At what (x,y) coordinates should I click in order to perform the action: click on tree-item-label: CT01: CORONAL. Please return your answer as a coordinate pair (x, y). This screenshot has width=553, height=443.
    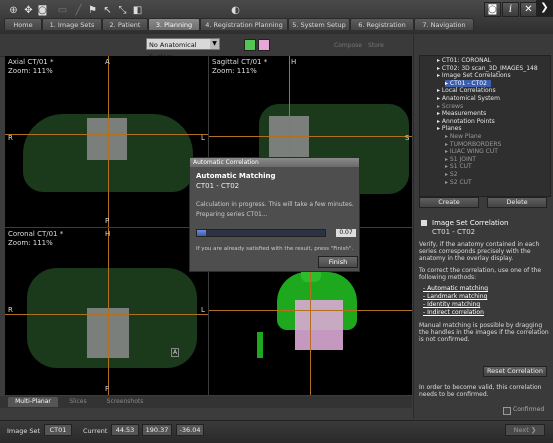
    Looking at the image, I should click on (466, 60).